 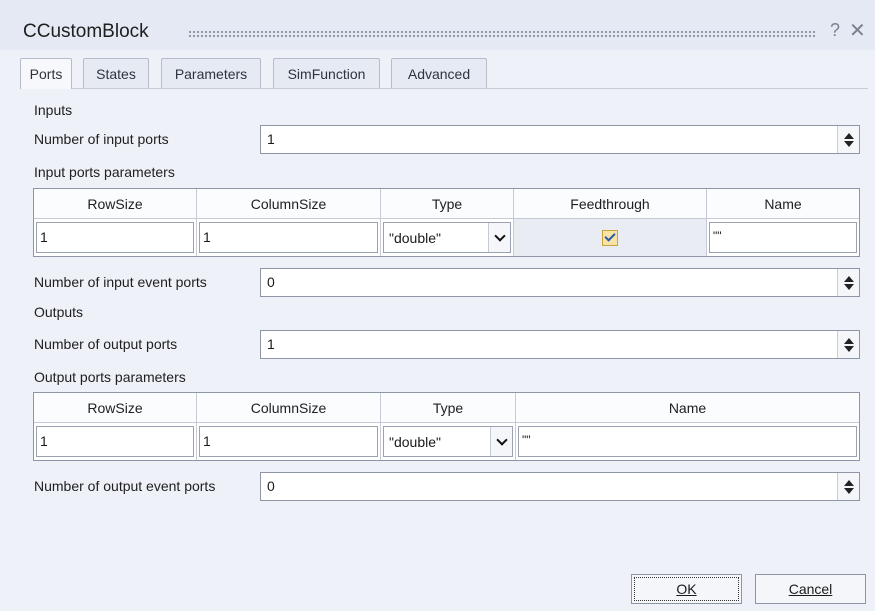 What do you see at coordinates (104, 172) in the screenshot?
I see `input-ports-params-label: Input ports parameters` at bounding box center [104, 172].